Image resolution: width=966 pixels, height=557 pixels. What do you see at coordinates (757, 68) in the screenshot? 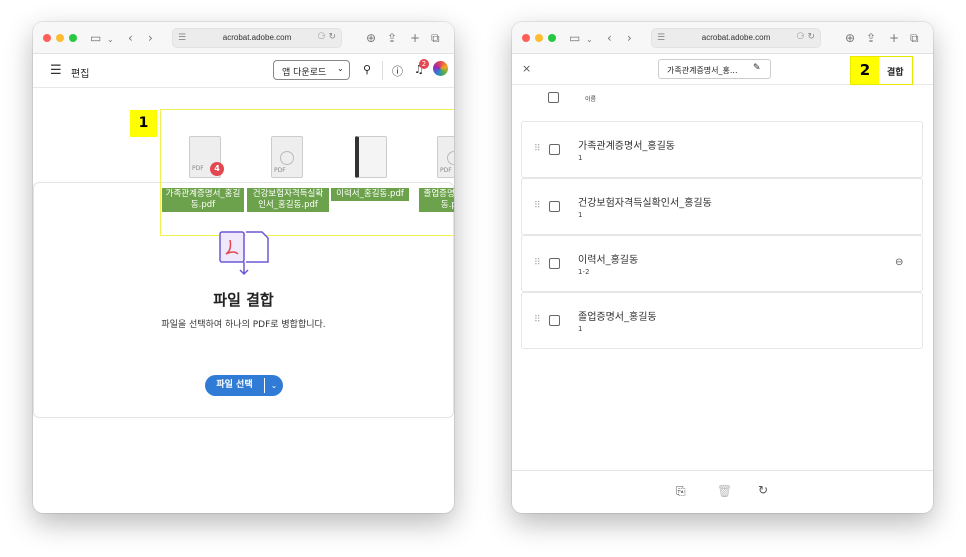
I see `pencil-icon: ✎` at bounding box center [757, 68].